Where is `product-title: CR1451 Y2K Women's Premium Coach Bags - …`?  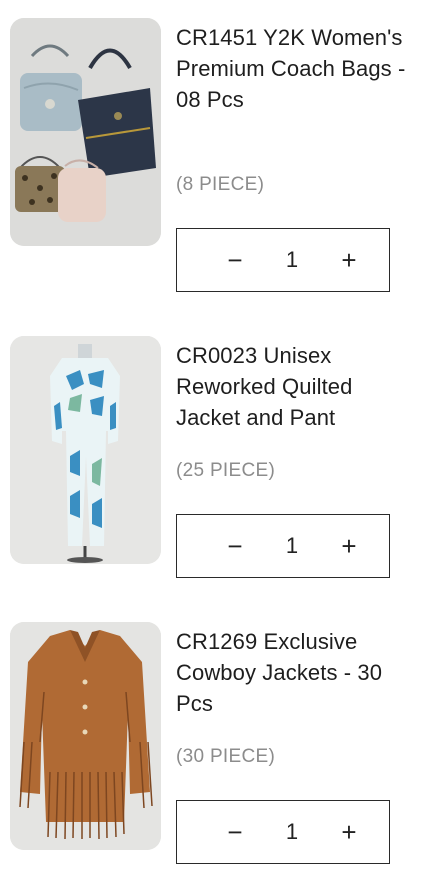
product-title: CR1451 Y2K Women's Premium Coach Bags - … is located at coordinates (296, 68).